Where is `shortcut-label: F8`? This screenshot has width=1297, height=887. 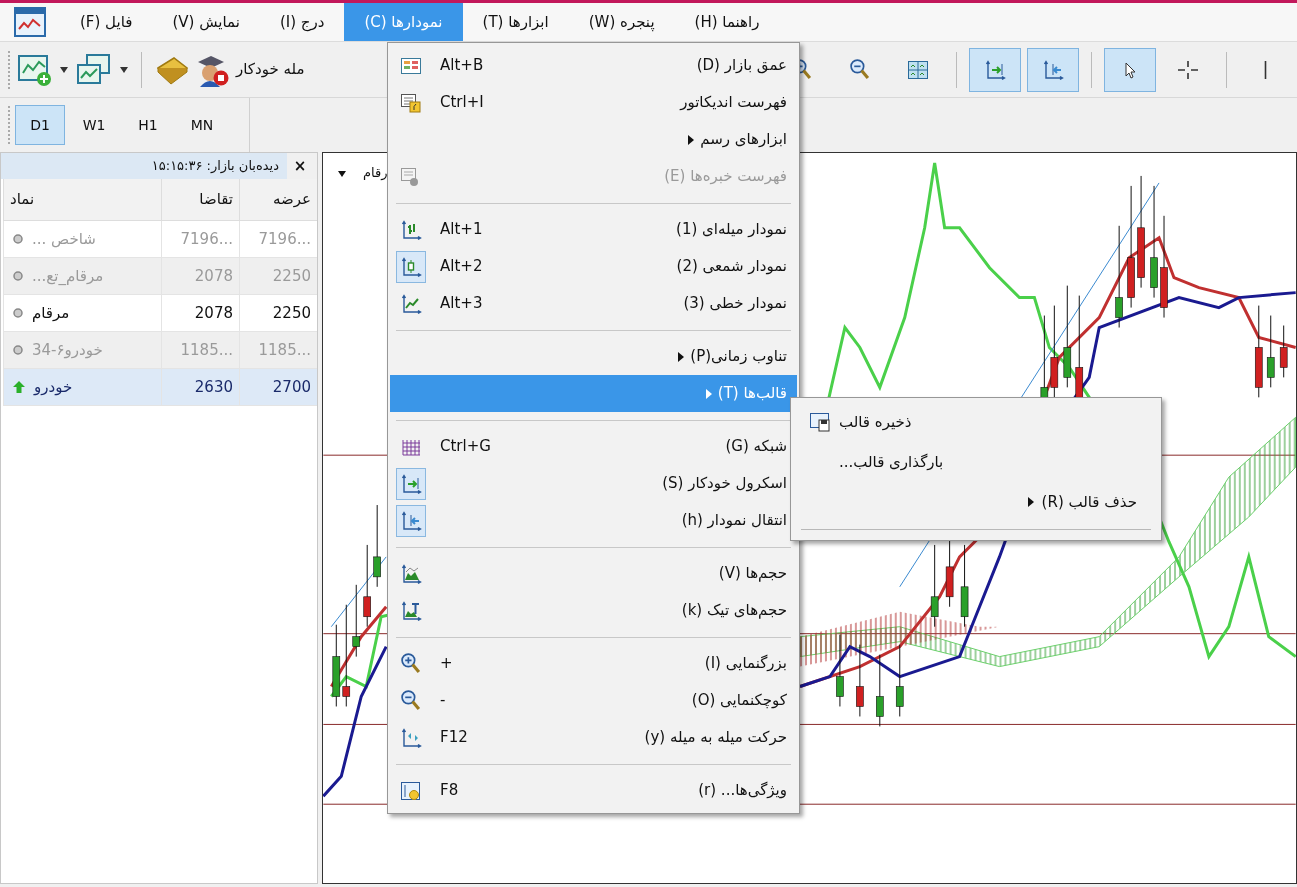 shortcut-label: F8 is located at coordinates (449, 791).